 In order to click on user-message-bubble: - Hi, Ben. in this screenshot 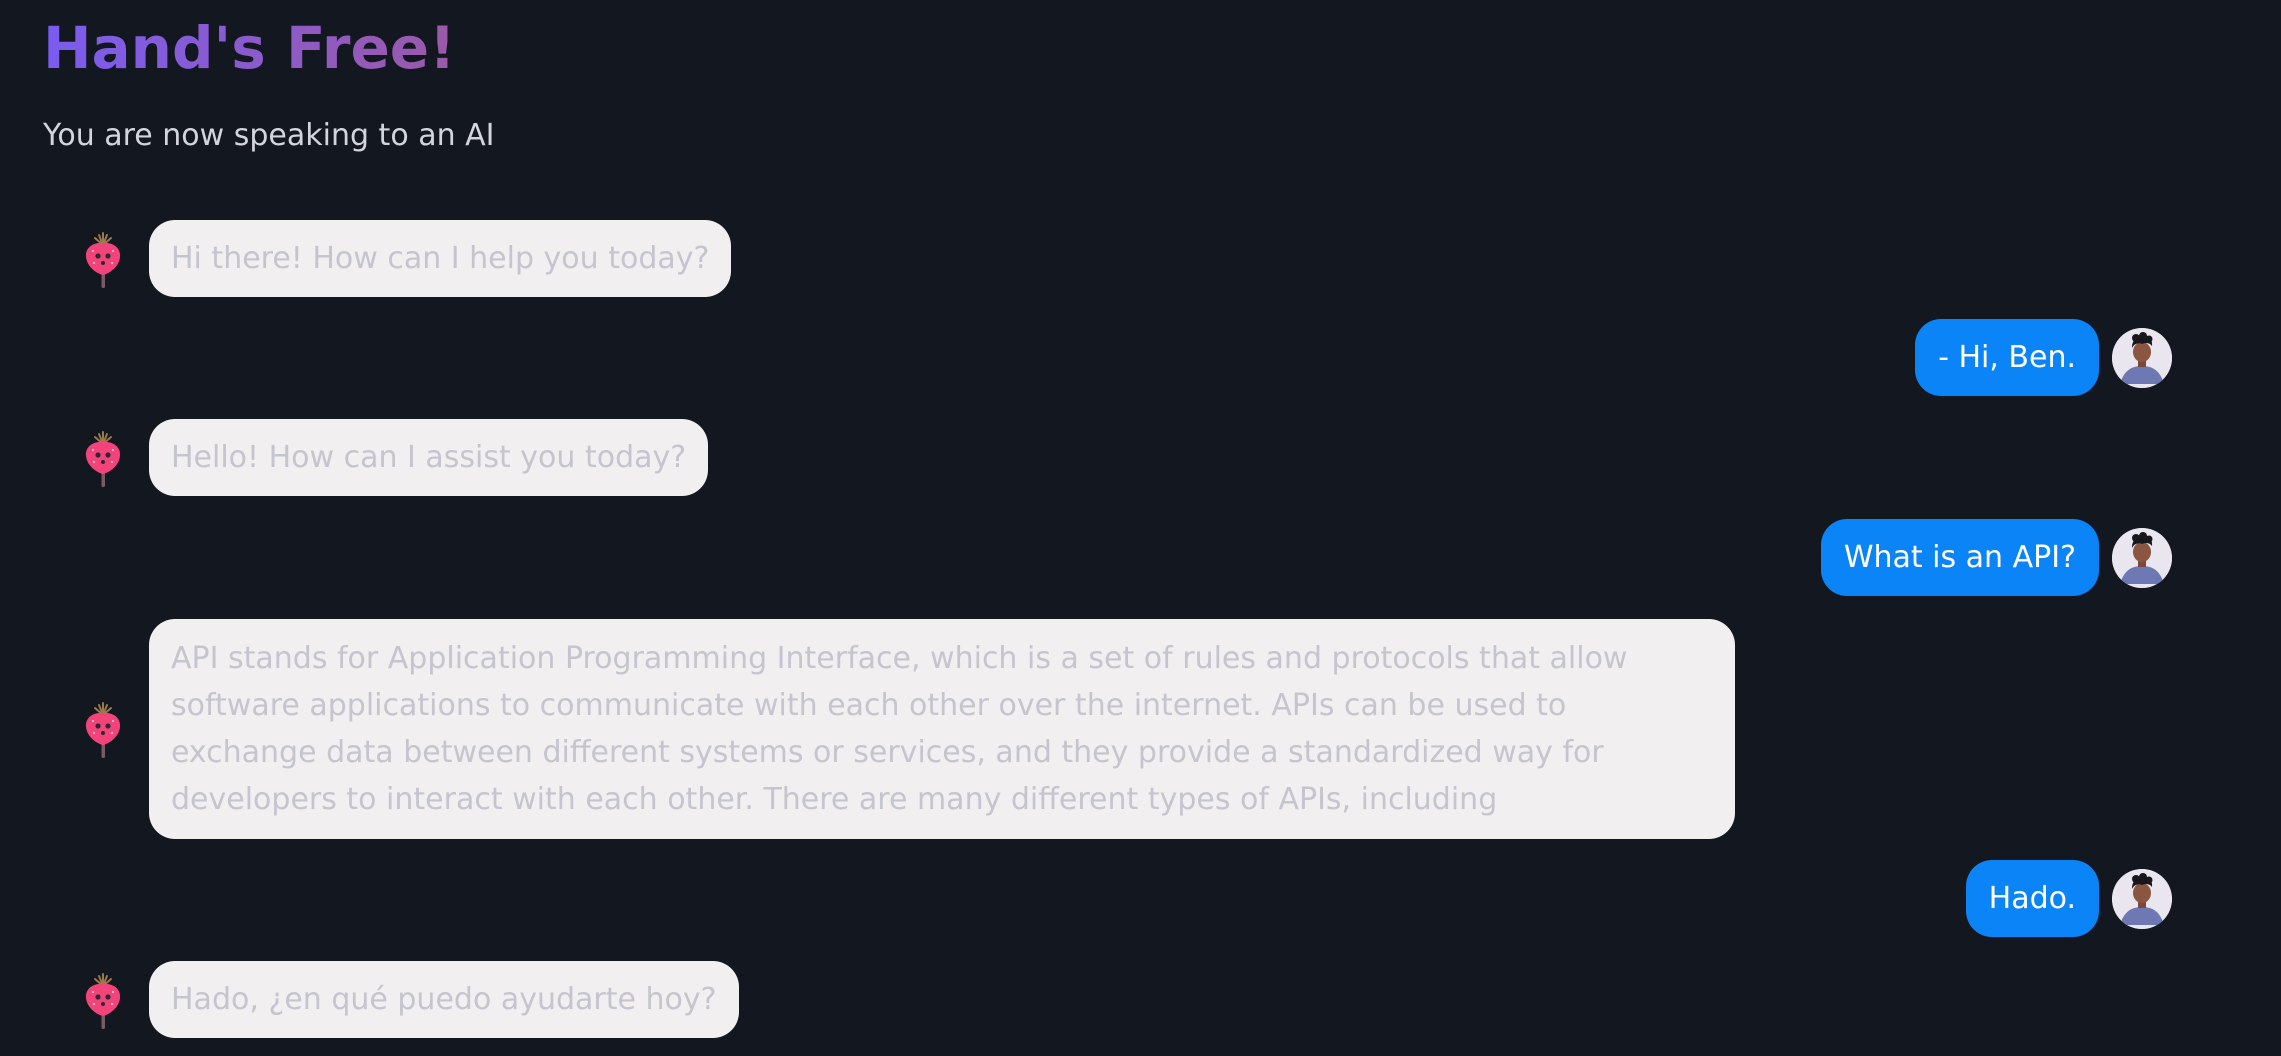, I will do `click(2007, 357)`.